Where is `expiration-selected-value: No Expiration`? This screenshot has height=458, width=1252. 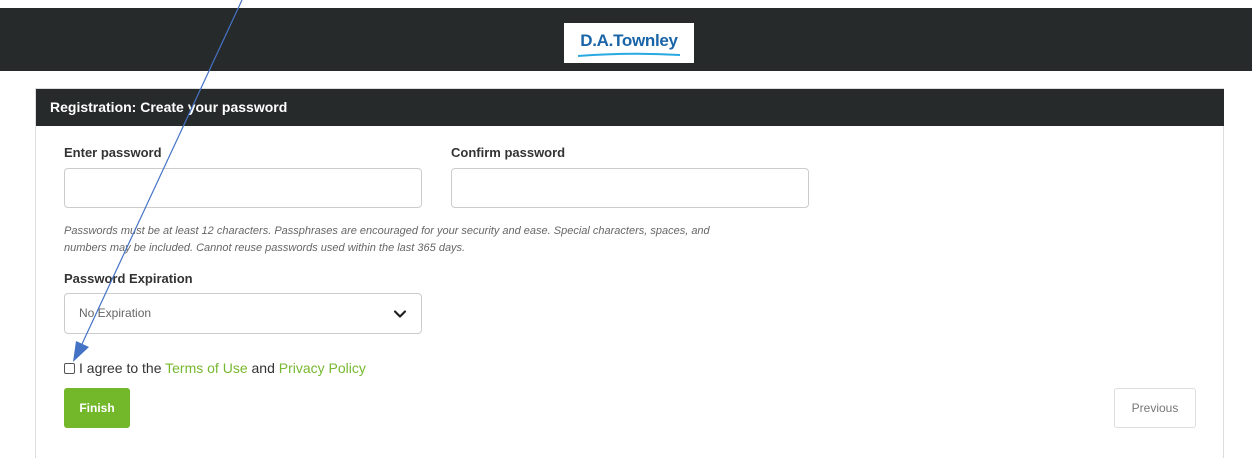
expiration-selected-value: No Expiration is located at coordinates (115, 313).